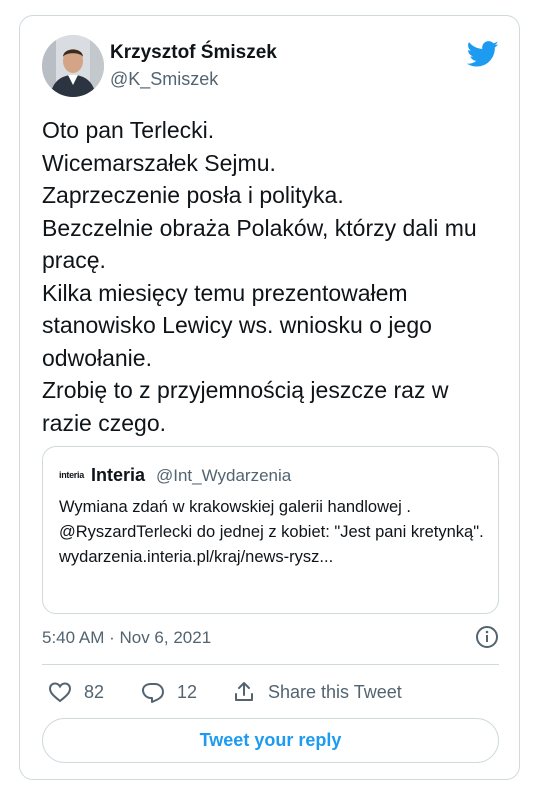  Describe the element at coordinates (193, 53) in the screenshot. I see `author-name: Krzysztof Śmiszek` at that location.